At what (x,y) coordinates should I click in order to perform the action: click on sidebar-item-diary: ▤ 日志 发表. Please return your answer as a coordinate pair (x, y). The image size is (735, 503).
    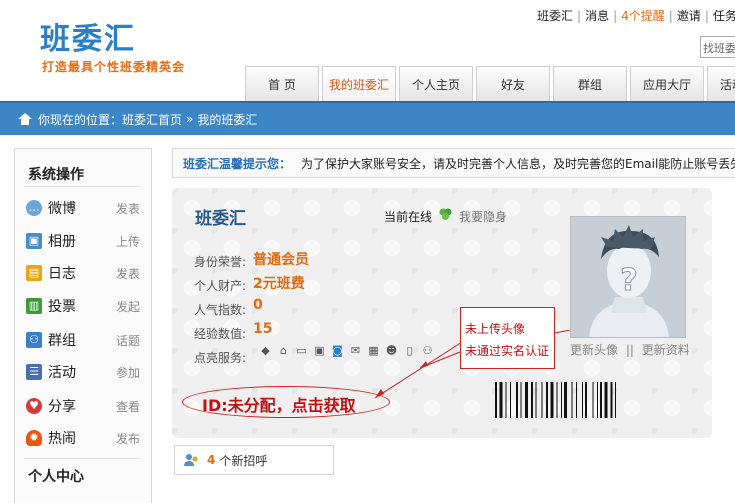
    Looking at the image, I should click on (83, 273).